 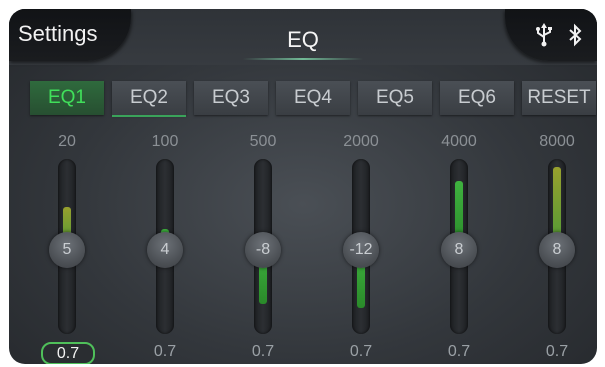 I want to click on tab-eq2: EQ2, so click(x=149, y=98).